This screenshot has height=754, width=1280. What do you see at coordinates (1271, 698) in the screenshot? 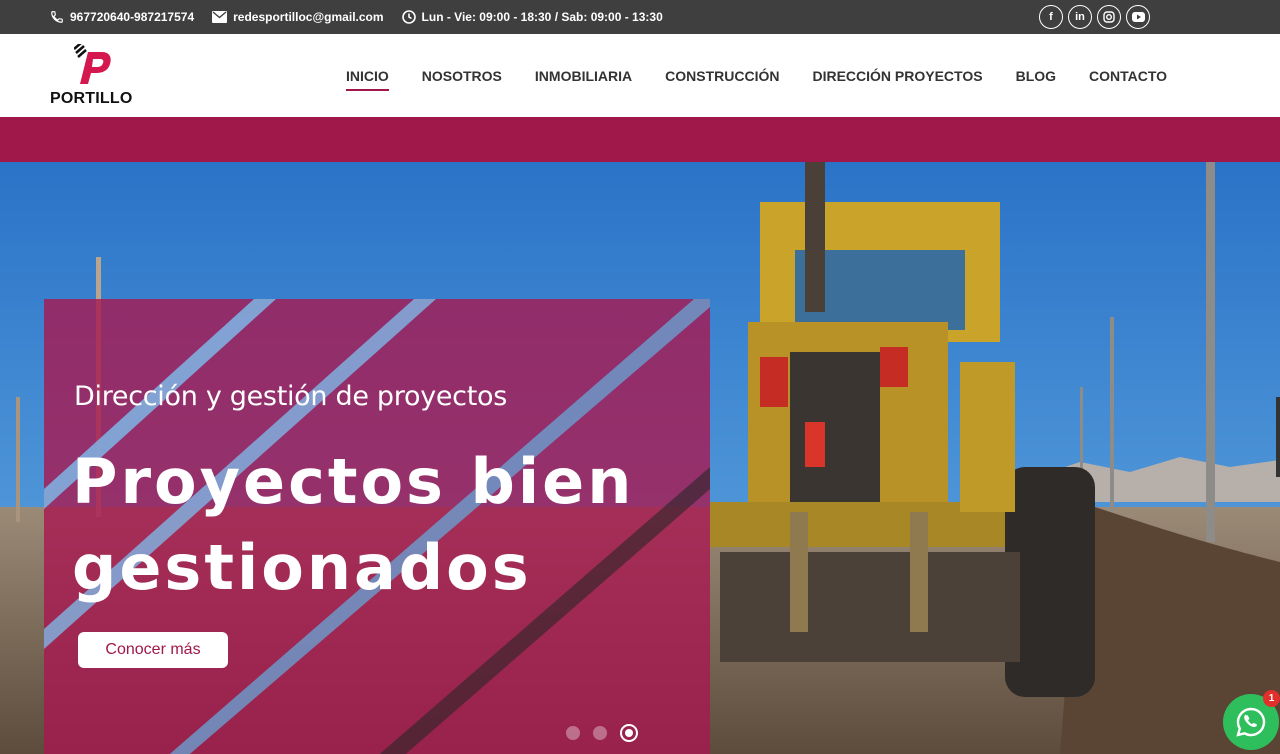
I see `notification-badge: 1` at bounding box center [1271, 698].